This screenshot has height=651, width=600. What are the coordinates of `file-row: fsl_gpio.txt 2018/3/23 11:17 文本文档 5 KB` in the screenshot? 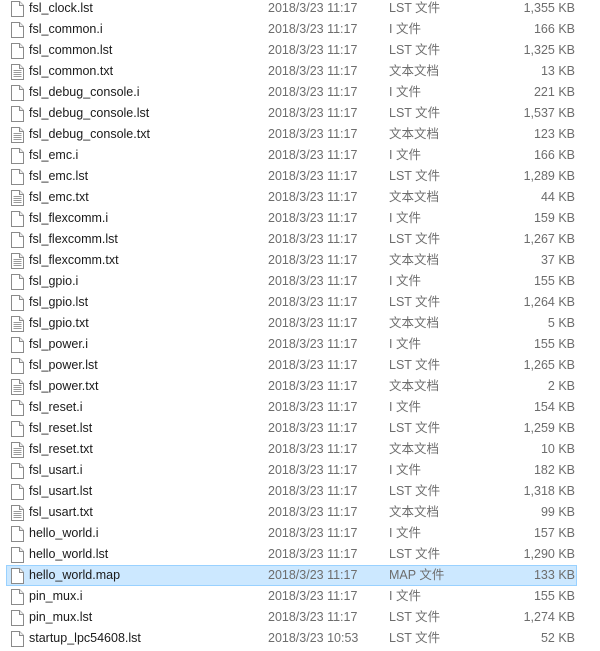 It's located at (291, 323).